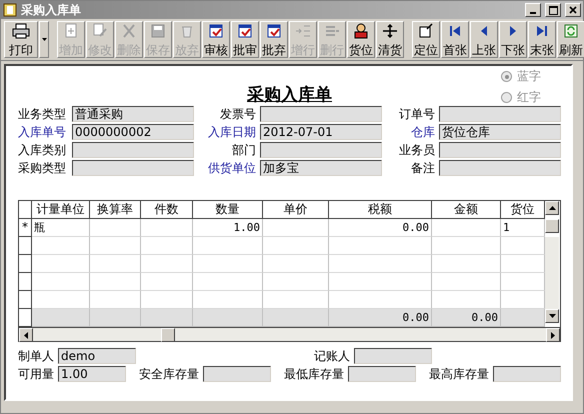 This screenshot has width=584, height=414. What do you see at coordinates (97, 356) in the screenshot?
I see `input-field: demo` at bounding box center [97, 356].